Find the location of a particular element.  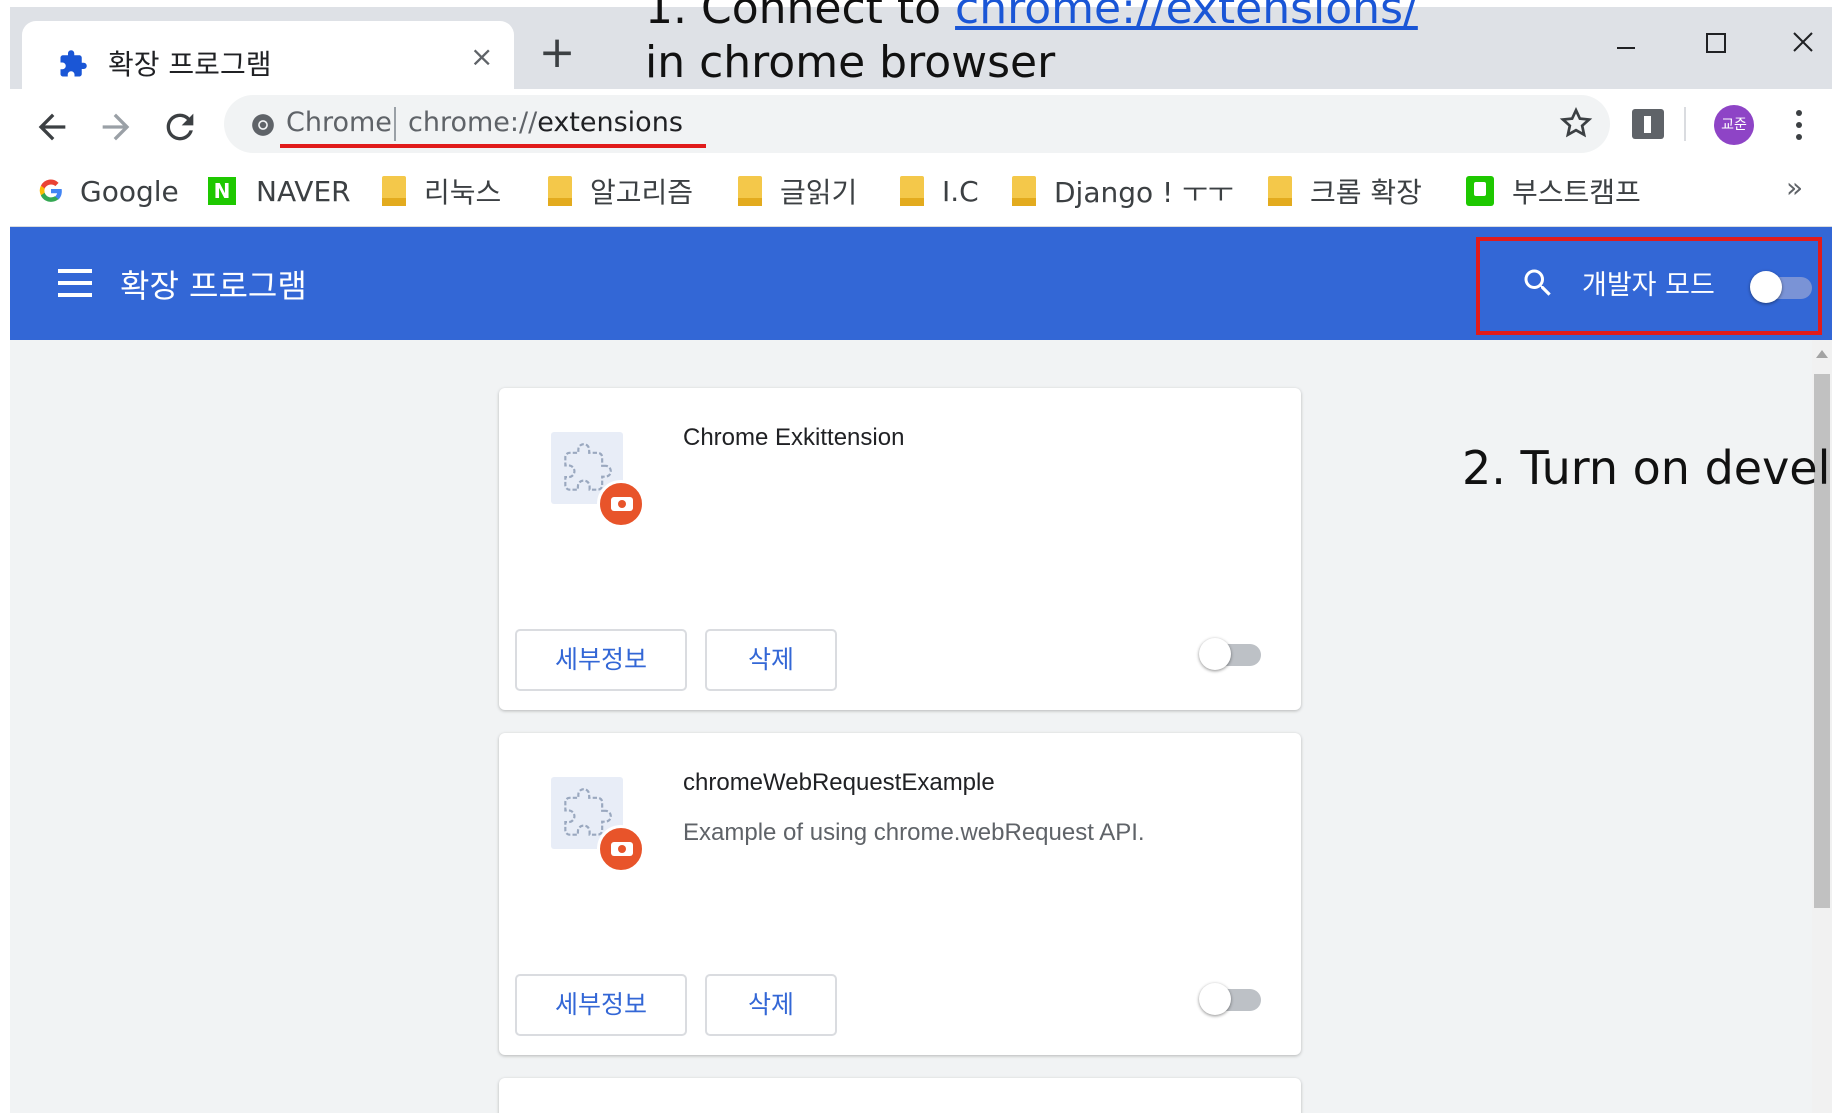

boostcamp-icon is located at coordinates (1480, 191).